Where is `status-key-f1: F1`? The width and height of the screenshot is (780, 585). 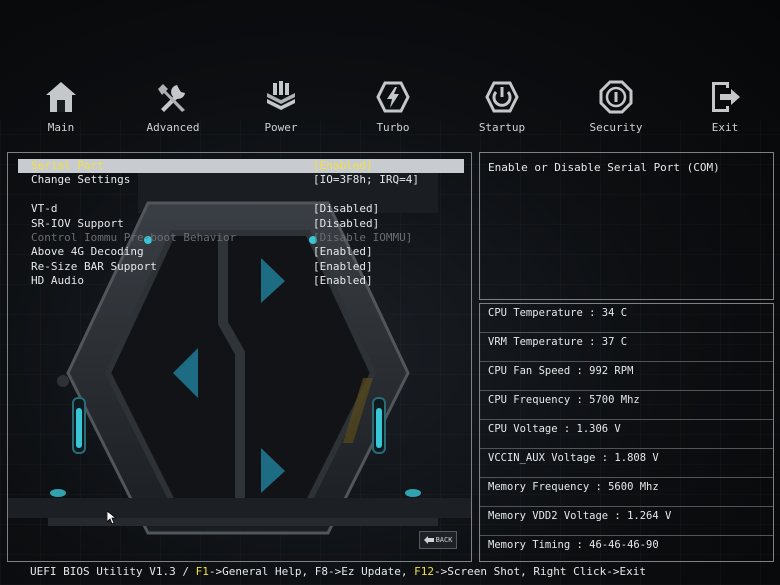
status-key-f1: F1 is located at coordinates (202, 571).